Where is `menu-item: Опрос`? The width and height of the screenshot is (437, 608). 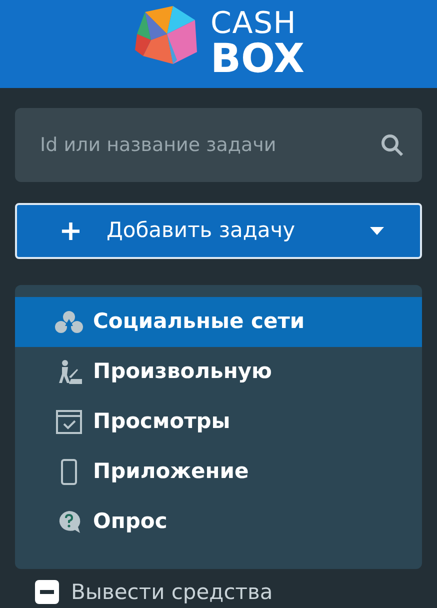 menu-item: Опрос is located at coordinates (218, 521).